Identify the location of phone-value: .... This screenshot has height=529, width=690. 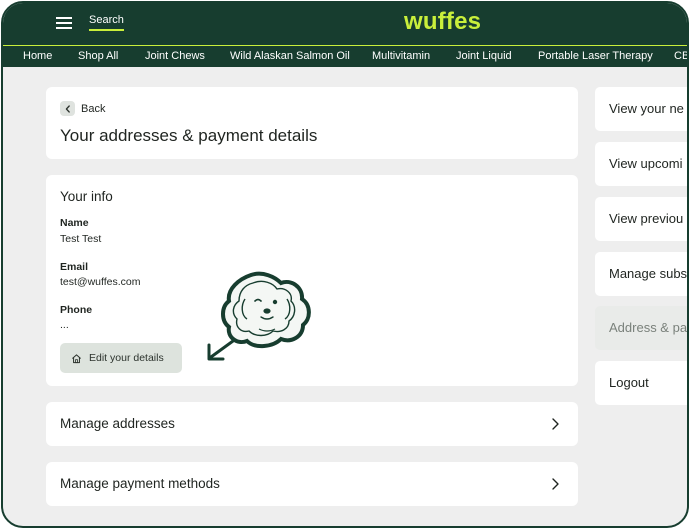
(64, 325).